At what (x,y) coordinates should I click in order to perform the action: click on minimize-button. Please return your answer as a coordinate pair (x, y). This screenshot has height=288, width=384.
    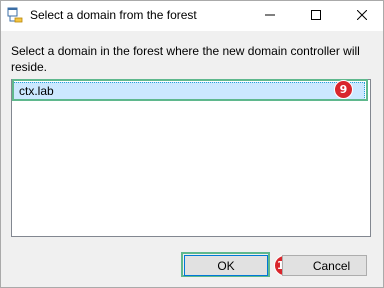
    Looking at the image, I should click on (270, 16).